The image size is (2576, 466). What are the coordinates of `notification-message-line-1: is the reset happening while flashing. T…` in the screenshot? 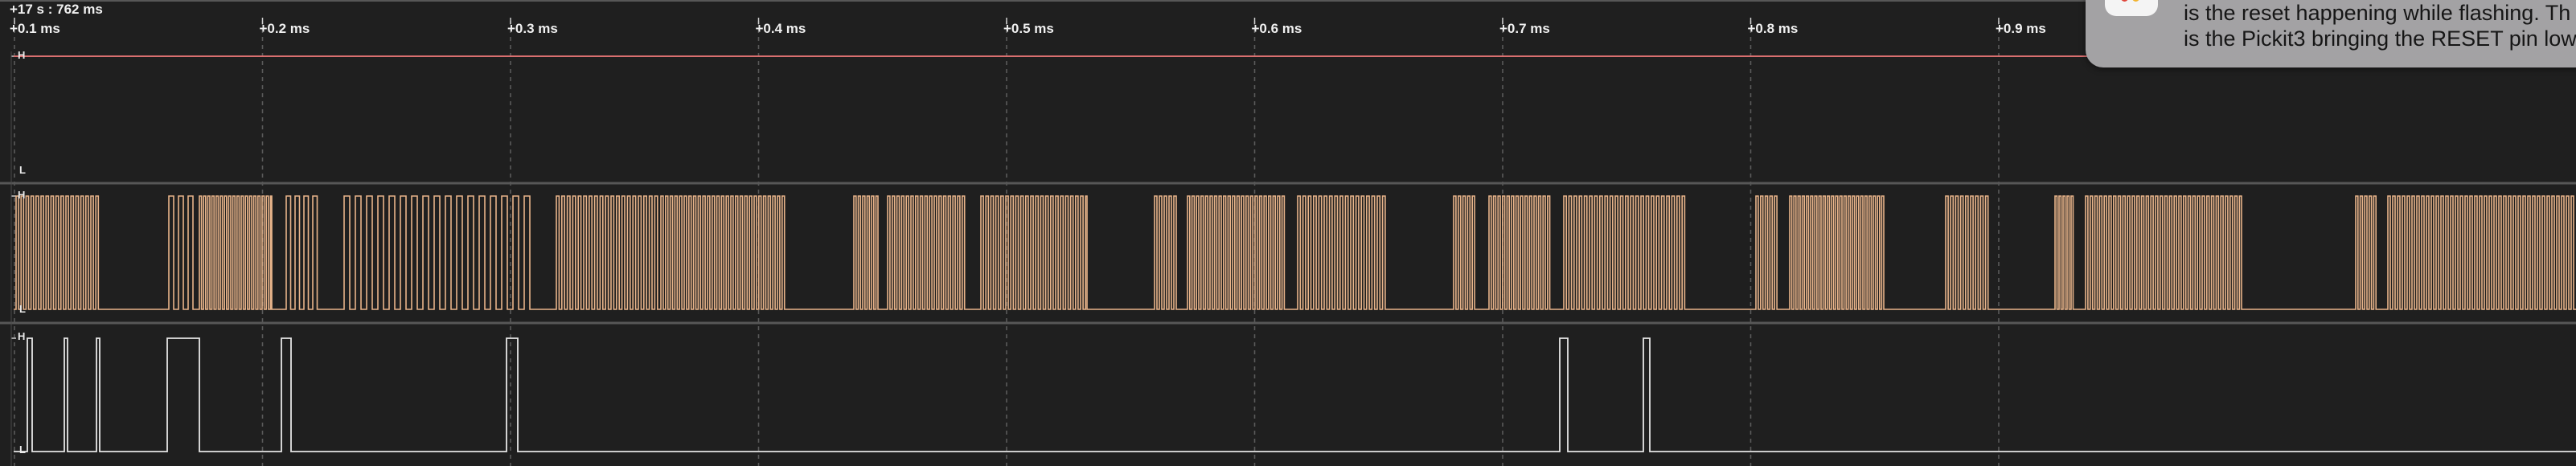 It's located at (2377, 13).